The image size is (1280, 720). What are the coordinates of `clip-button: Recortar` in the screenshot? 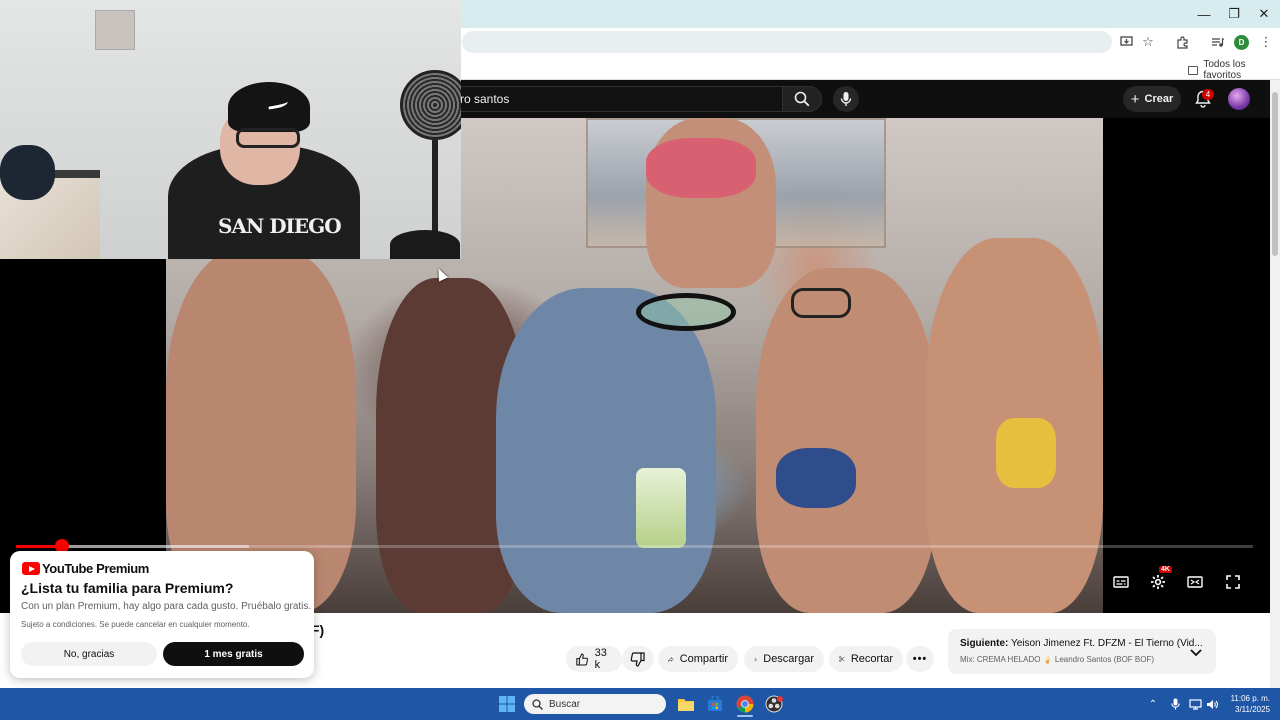 It's located at (866, 659).